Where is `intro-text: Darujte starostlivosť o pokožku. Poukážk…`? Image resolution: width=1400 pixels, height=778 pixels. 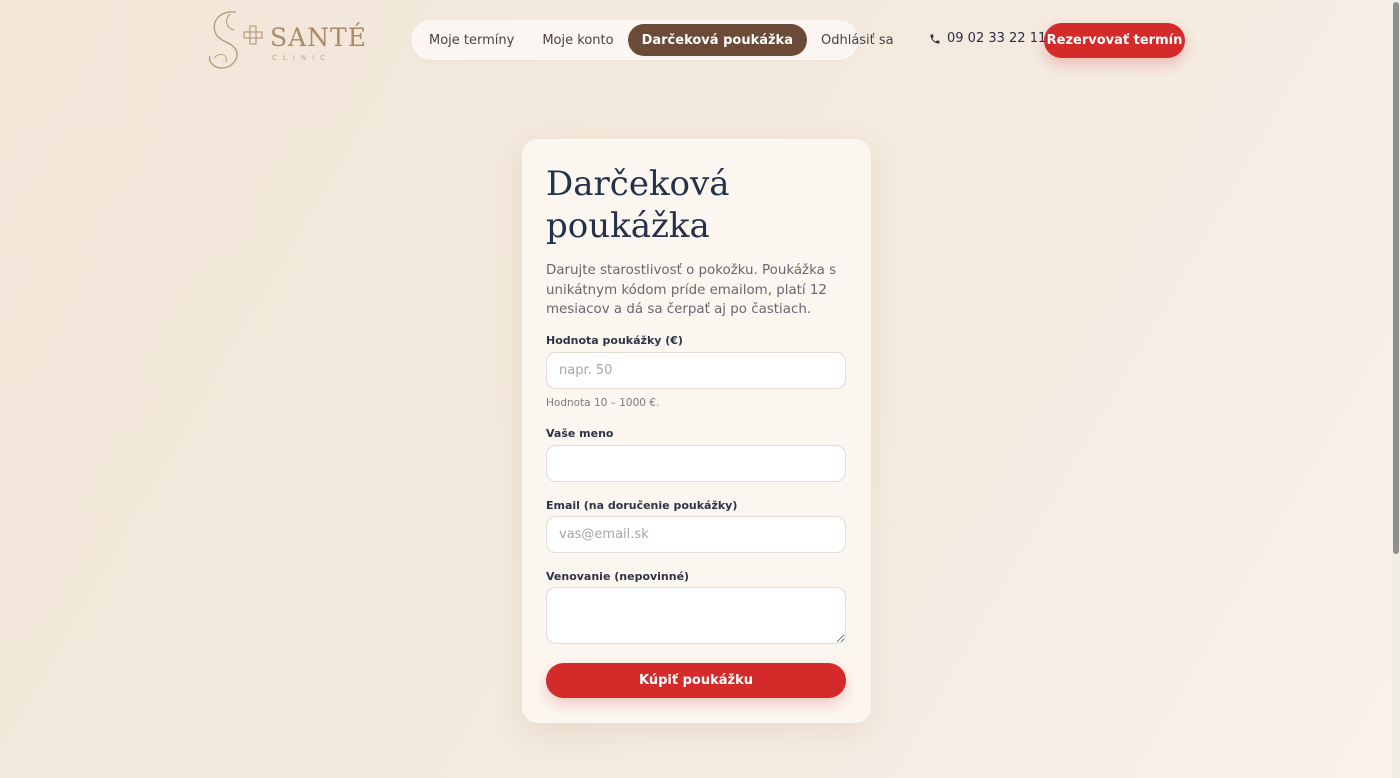
intro-text: Darujte starostlivosť o pokožku. Poukážk… is located at coordinates (691, 290).